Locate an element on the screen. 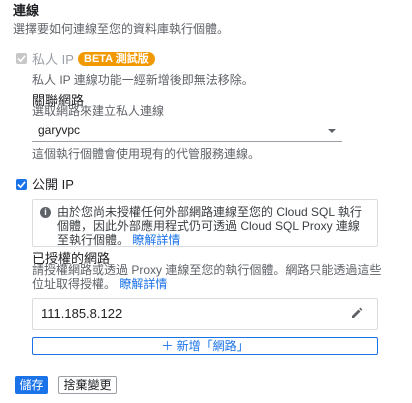 This screenshot has height=403, width=412. public-ip-label: 公開 IP is located at coordinates (53, 184).